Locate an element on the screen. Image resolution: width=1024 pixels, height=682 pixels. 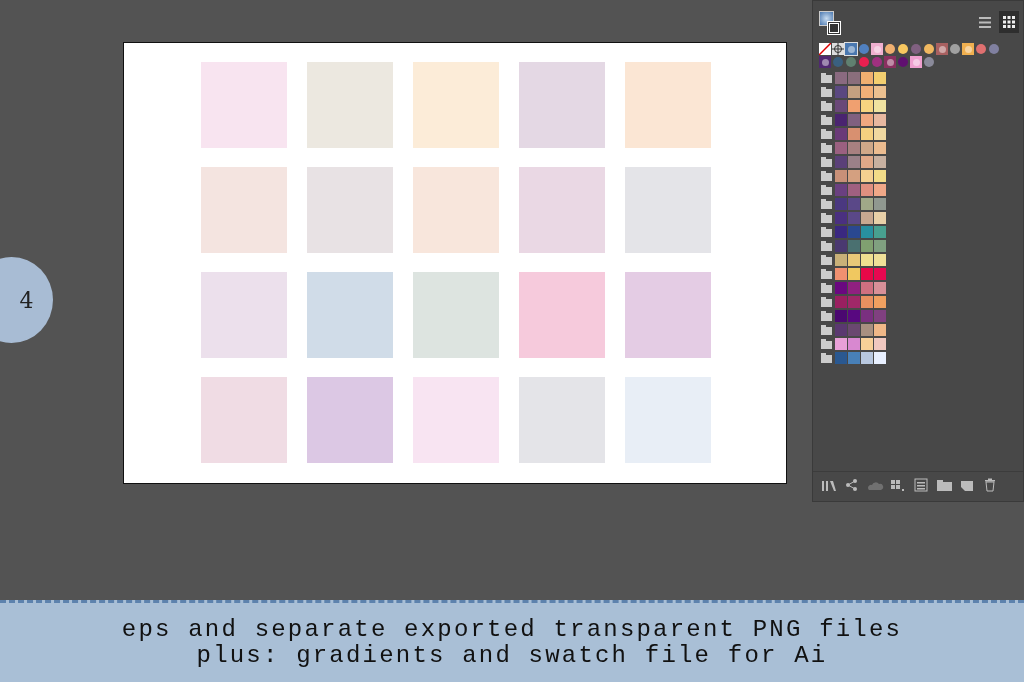
fill-stroke-icon is located at coordinates (830, 24).